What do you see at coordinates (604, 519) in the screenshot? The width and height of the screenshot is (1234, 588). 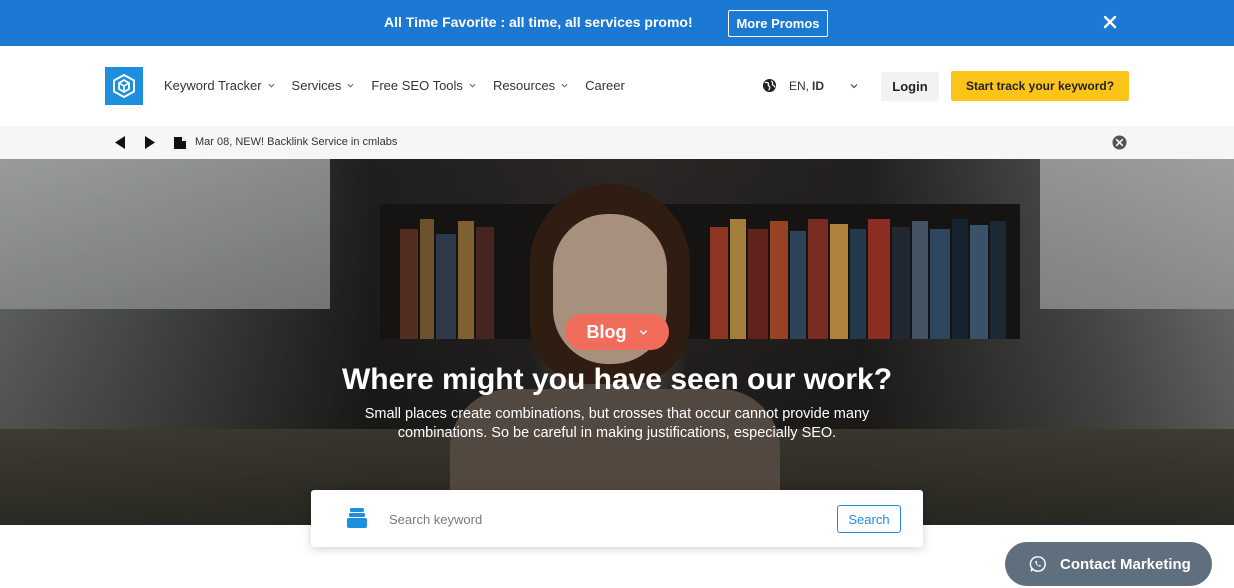 I see `search-input` at bounding box center [604, 519].